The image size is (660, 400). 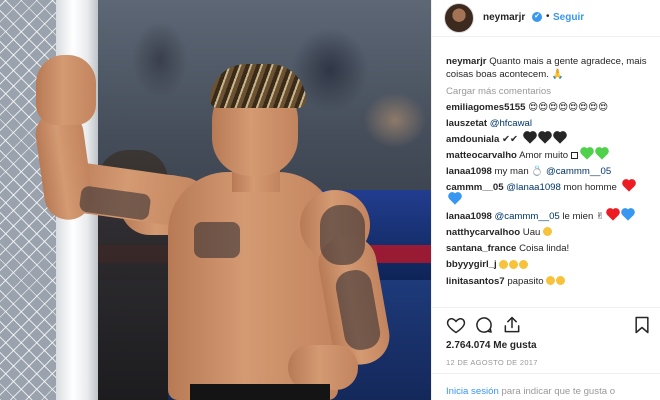 What do you see at coordinates (548, 91) in the screenshot?
I see `load-more-comments-button: Cargar más comentarios` at bounding box center [548, 91].